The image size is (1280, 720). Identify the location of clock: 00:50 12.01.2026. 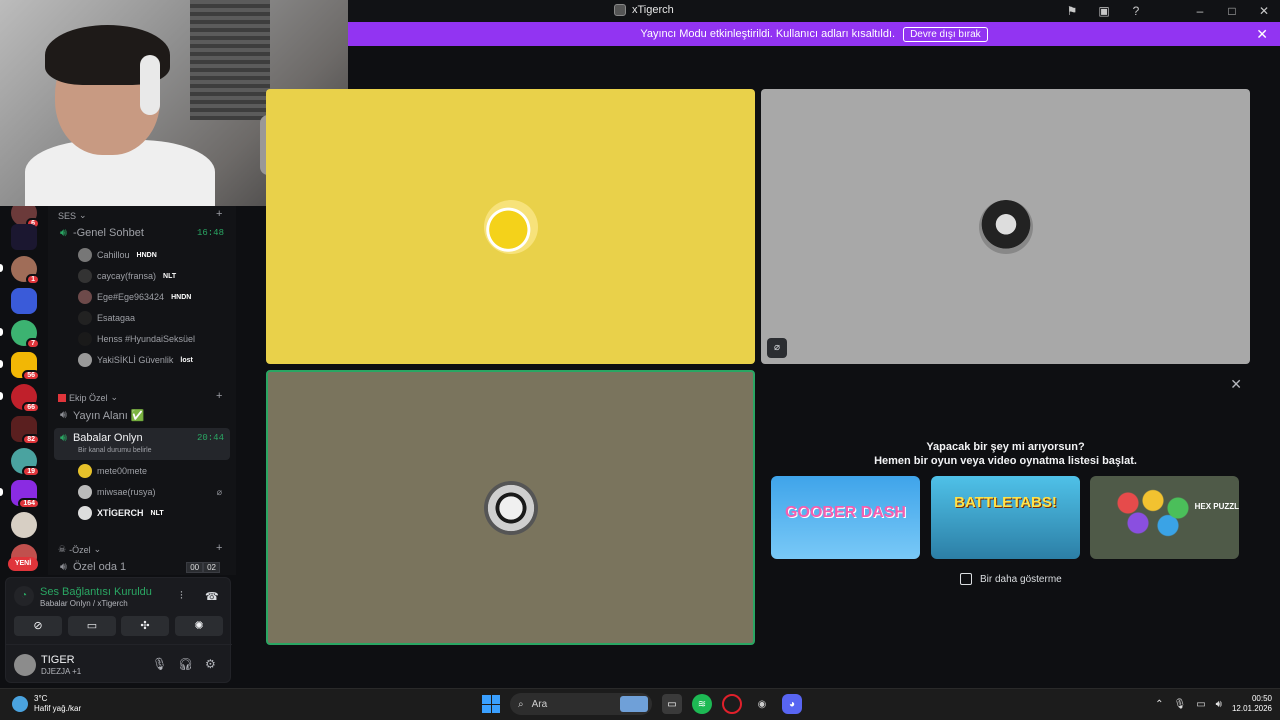
(1252, 704).